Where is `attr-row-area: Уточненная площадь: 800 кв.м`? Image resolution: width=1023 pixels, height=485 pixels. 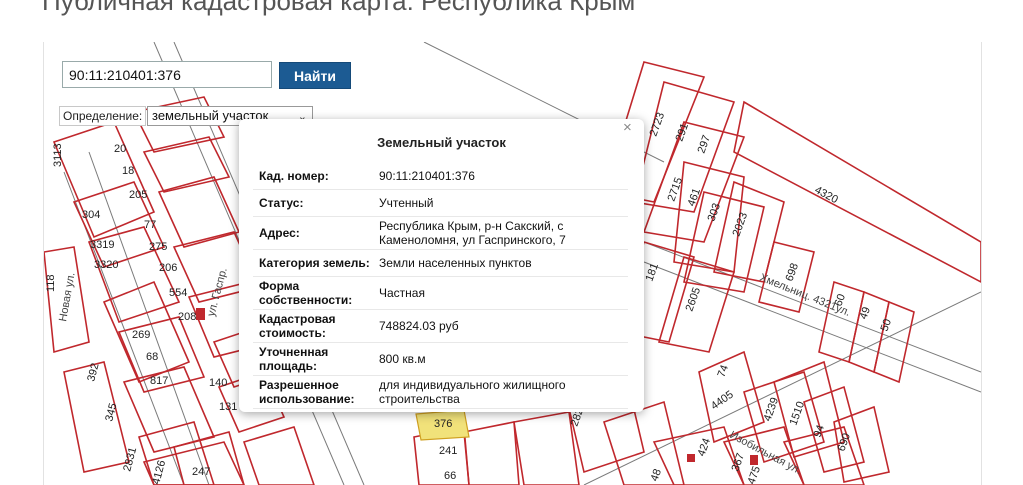 attr-row-area: Уточненная площадь: 800 кв.м is located at coordinates (440, 359).